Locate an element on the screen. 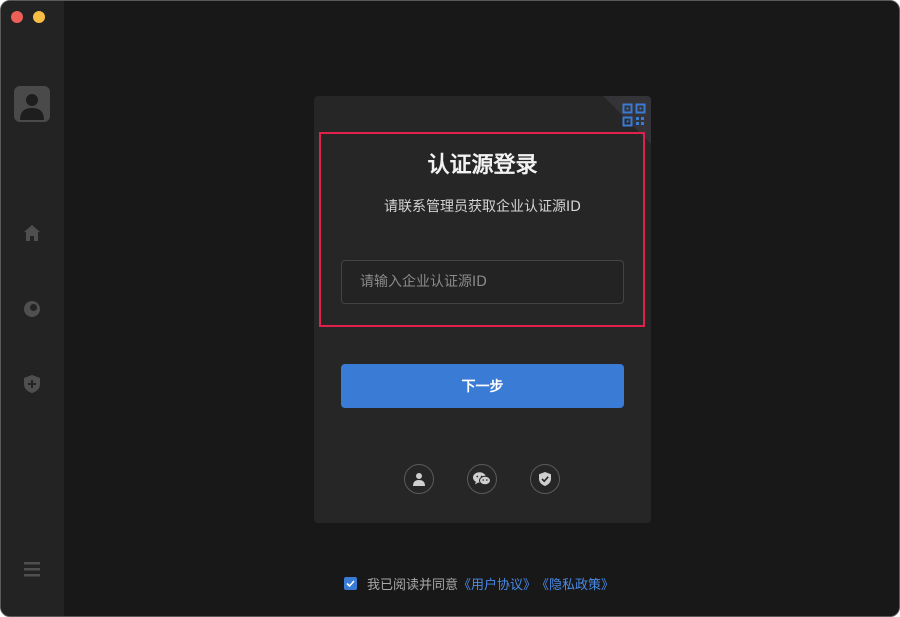  close-button is located at coordinates (17, 17).